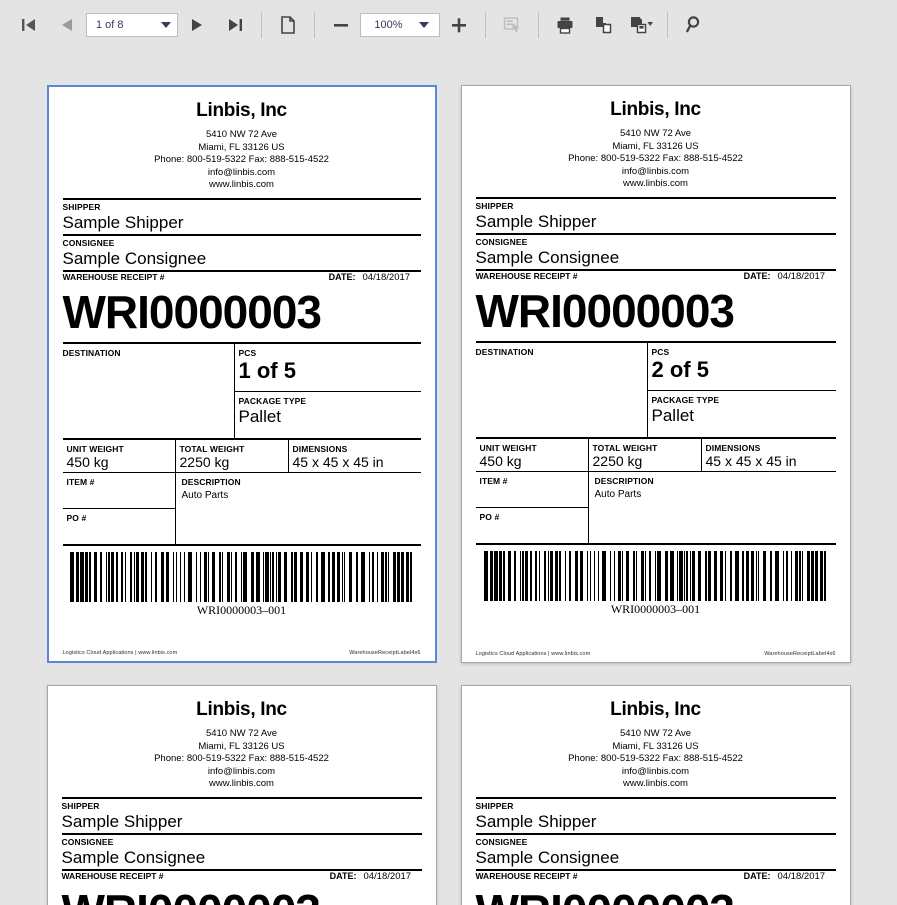  What do you see at coordinates (328, 415) in the screenshot?
I see `package-type-cell: PACKAGE TYPE Pallet` at bounding box center [328, 415].